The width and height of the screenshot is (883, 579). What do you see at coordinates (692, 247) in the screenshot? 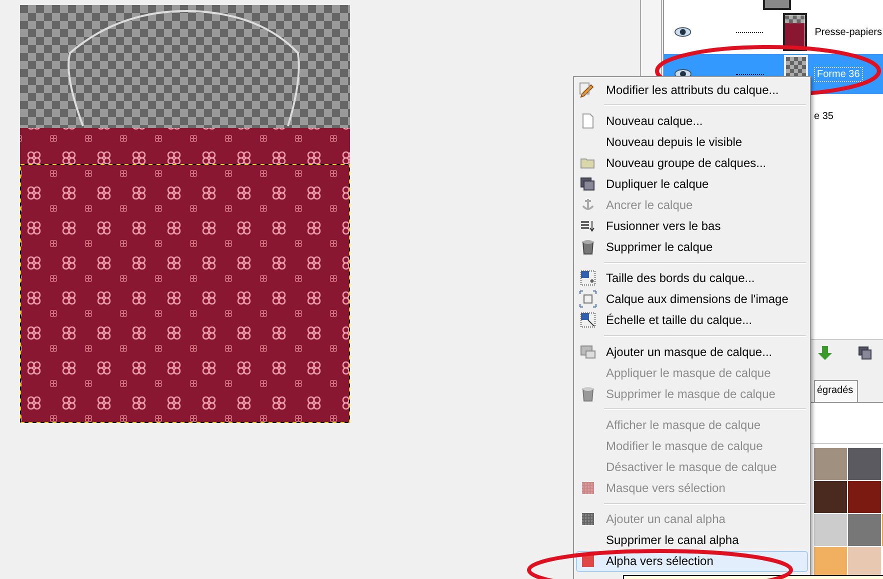
I see `menu-item: Supprimer le calque` at bounding box center [692, 247].